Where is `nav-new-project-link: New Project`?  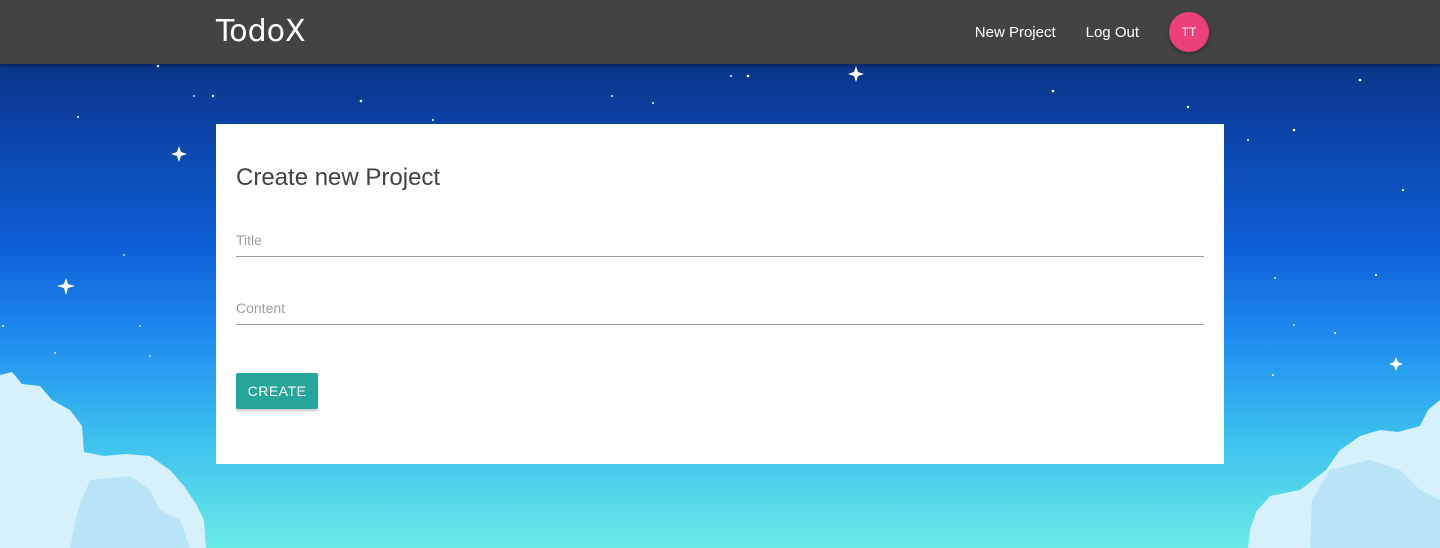
nav-new-project-link: New Project is located at coordinates (1015, 32).